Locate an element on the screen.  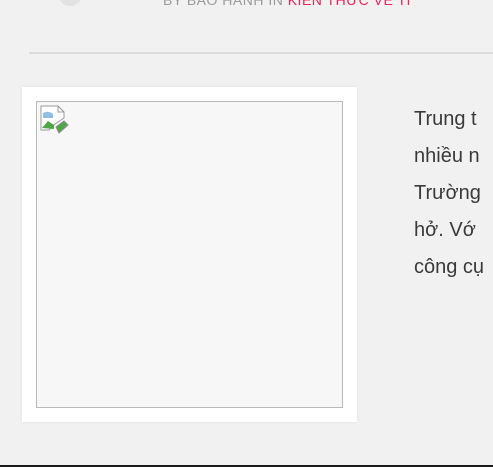
excerpt-line: Trường is located at coordinates (447, 193).